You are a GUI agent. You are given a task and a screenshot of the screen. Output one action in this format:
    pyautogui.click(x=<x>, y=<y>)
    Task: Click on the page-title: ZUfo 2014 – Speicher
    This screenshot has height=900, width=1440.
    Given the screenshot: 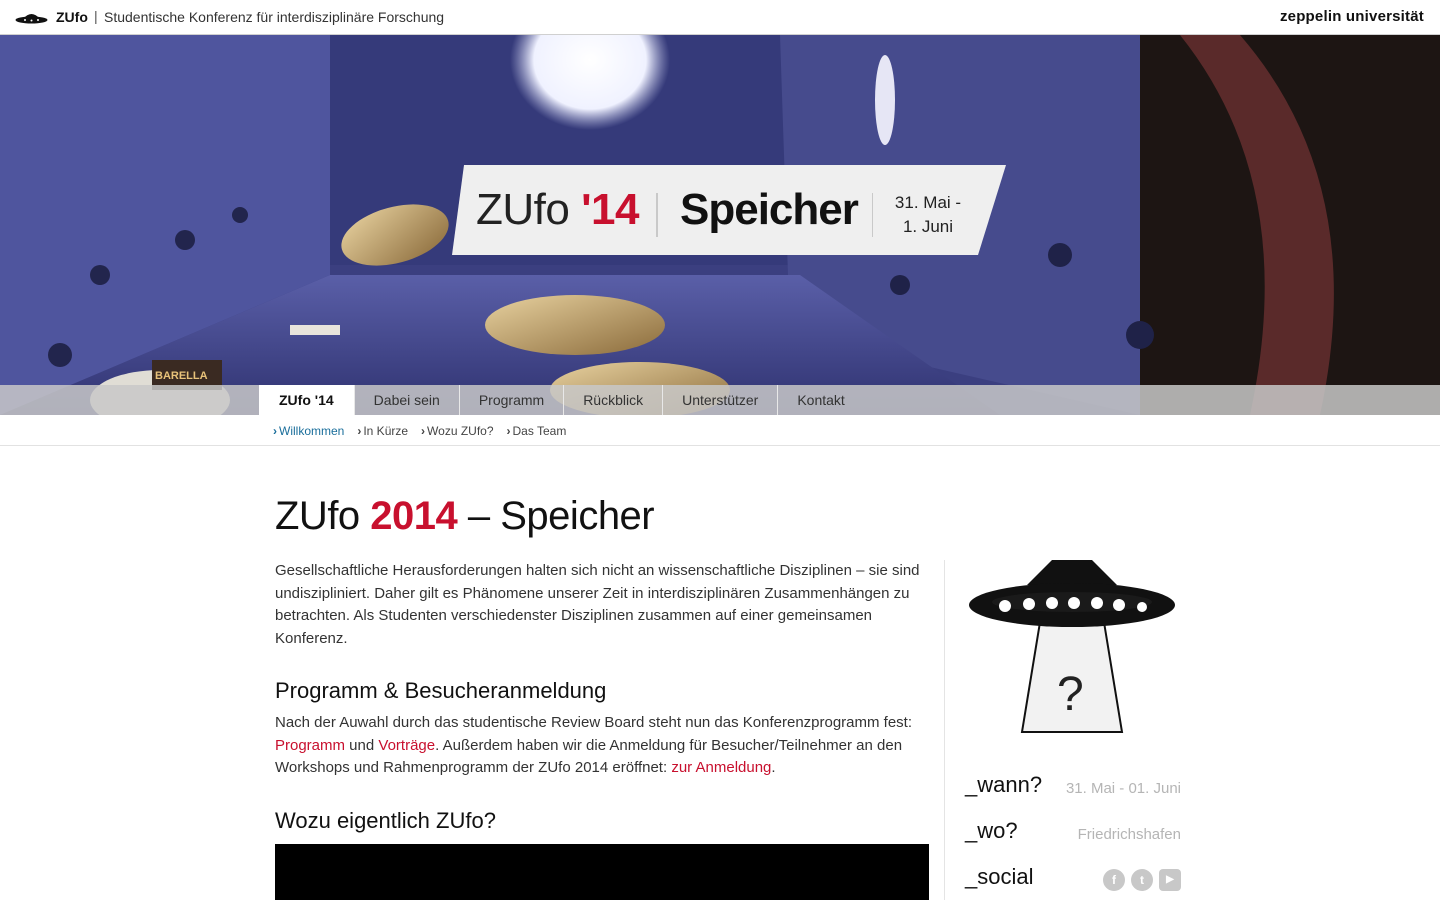 What is the action you would take?
    pyautogui.click(x=465, y=516)
    